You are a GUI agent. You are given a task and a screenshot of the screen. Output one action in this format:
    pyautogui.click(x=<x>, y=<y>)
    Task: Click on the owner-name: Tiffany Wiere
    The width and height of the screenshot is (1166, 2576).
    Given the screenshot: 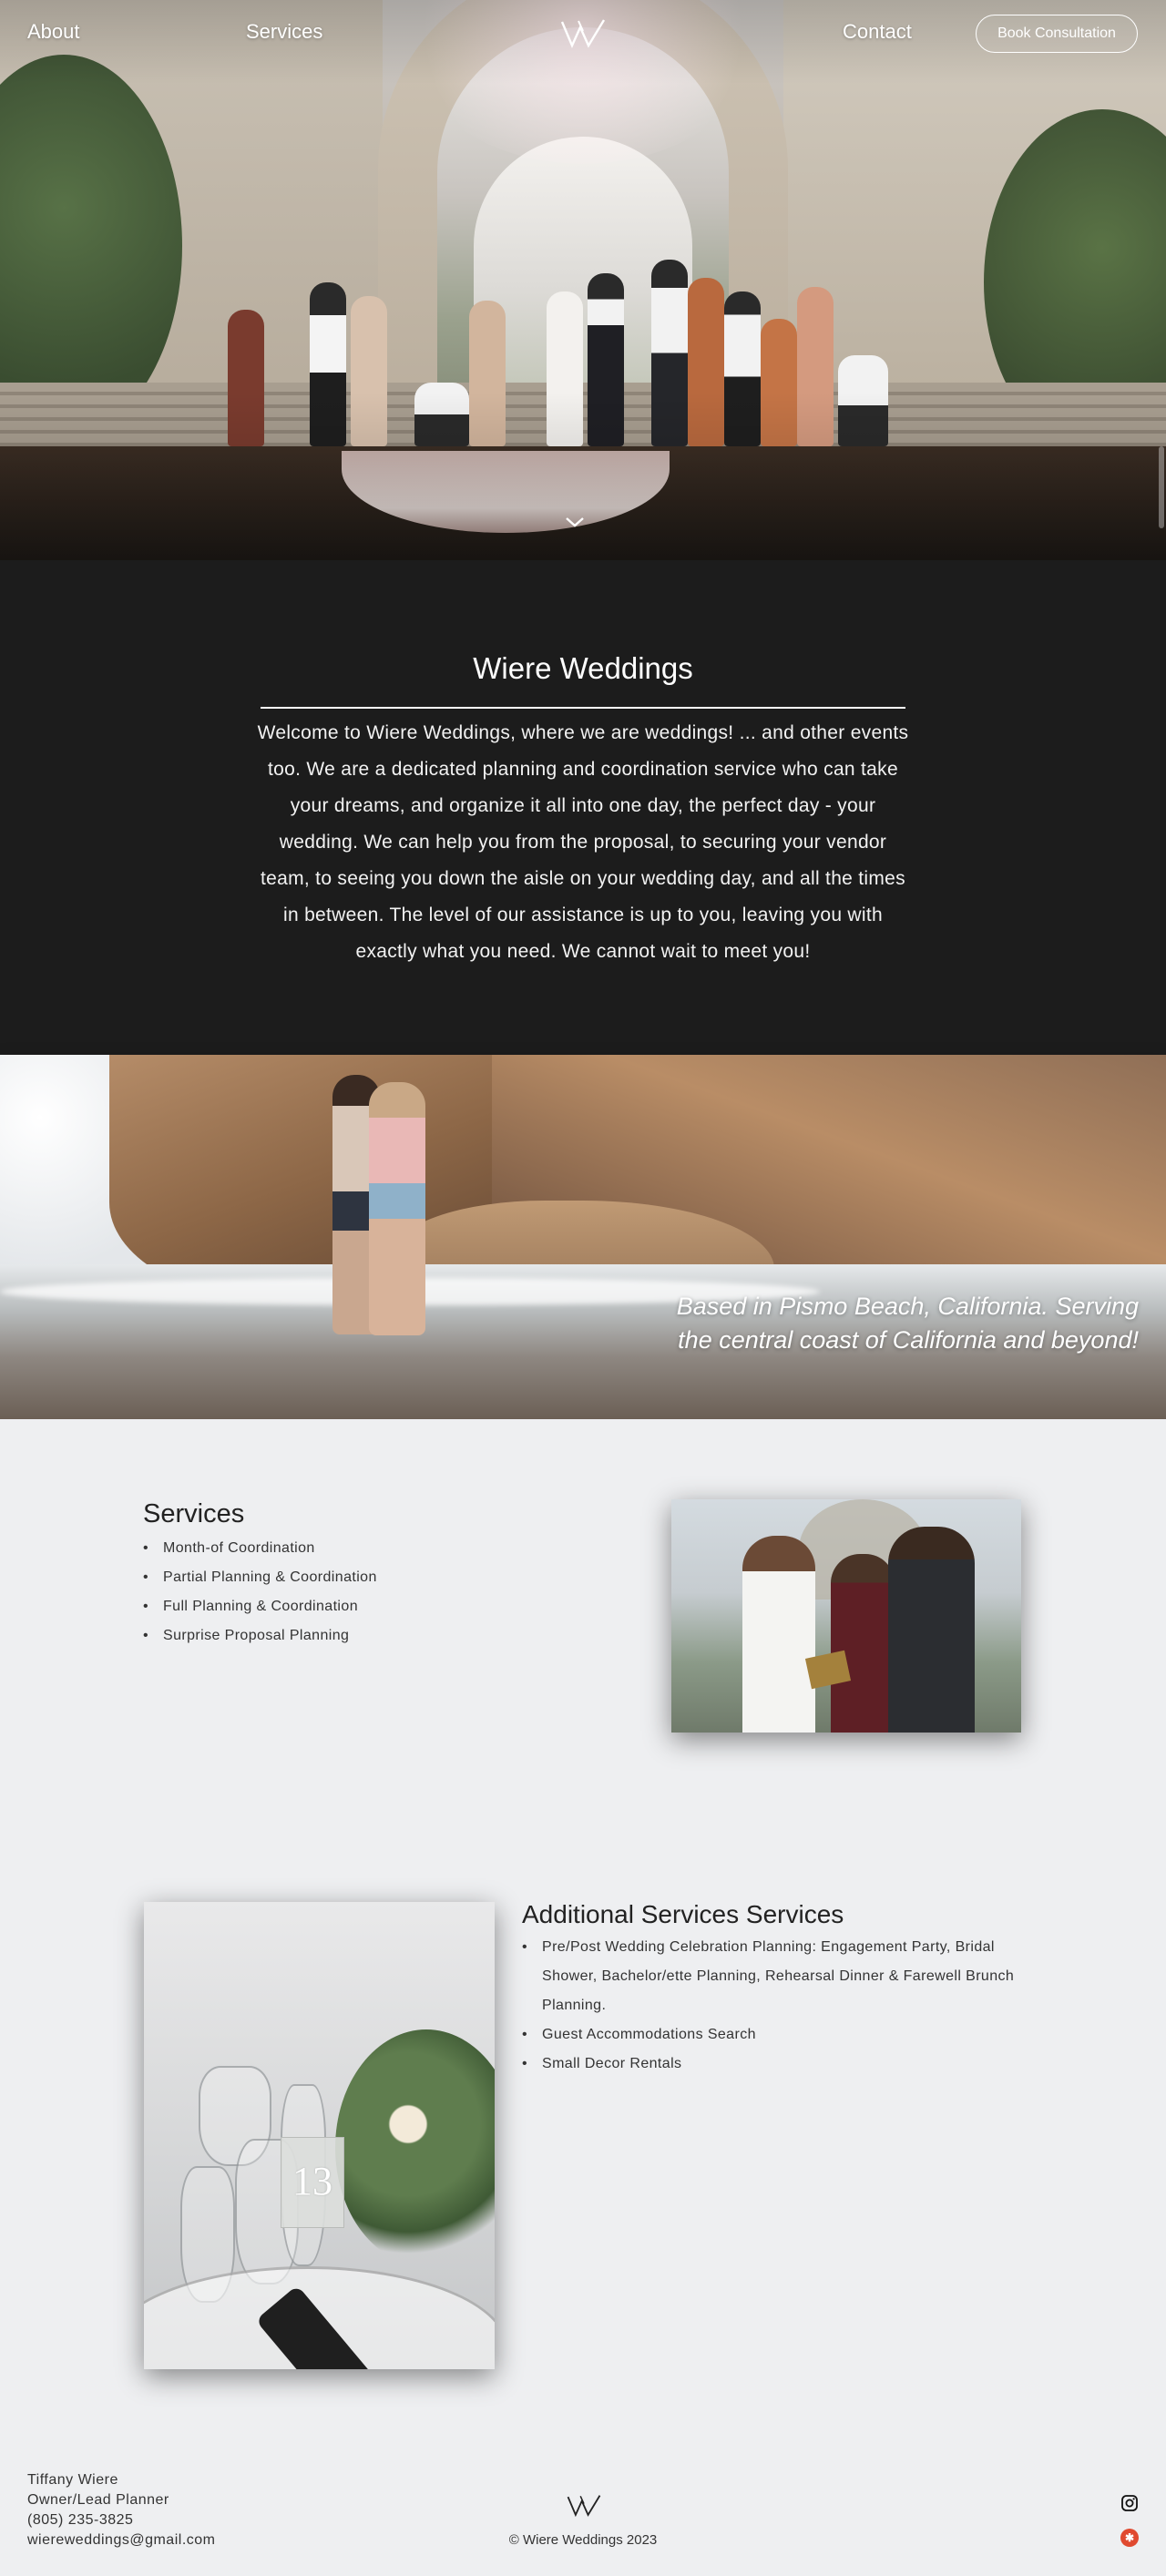 What is the action you would take?
    pyautogui.click(x=72, y=2480)
    